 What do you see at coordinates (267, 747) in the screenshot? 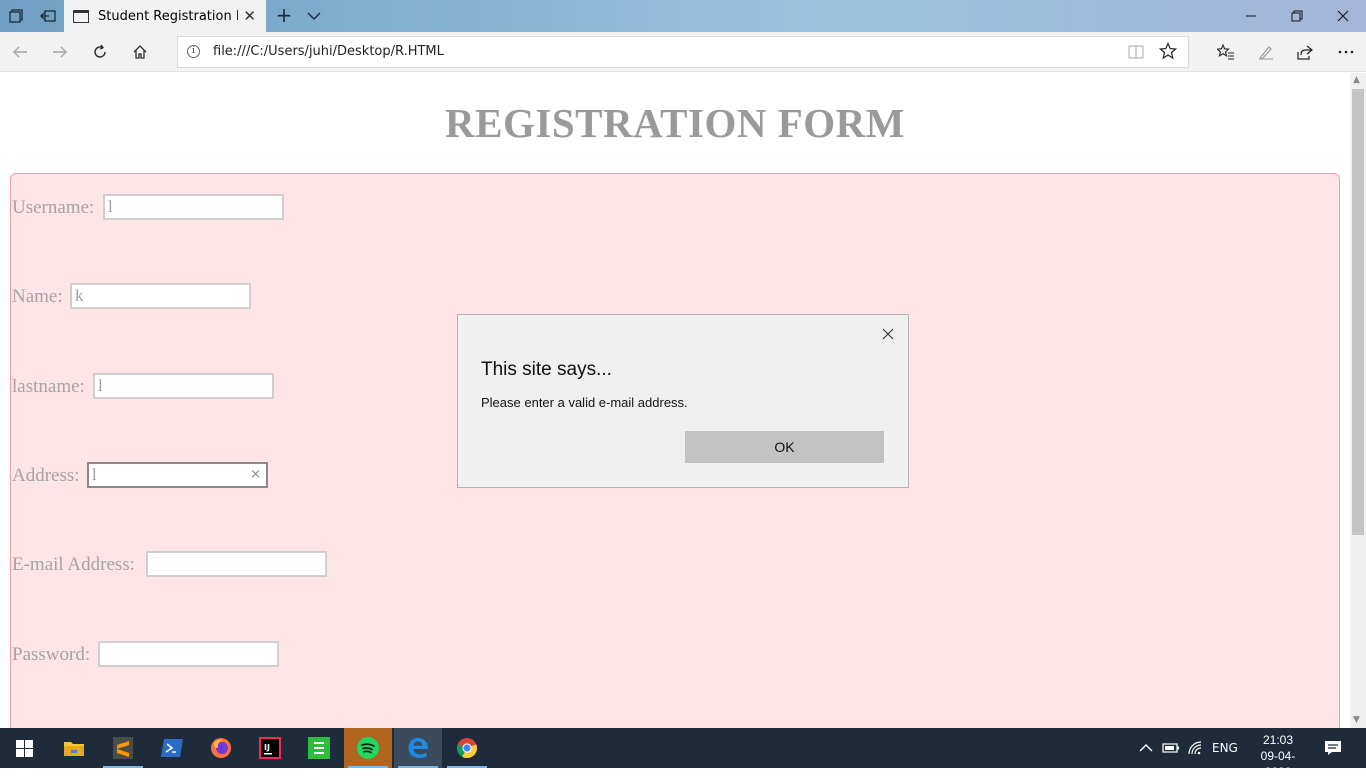
I see `svg-text: IJ` at bounding box center [267, 747].